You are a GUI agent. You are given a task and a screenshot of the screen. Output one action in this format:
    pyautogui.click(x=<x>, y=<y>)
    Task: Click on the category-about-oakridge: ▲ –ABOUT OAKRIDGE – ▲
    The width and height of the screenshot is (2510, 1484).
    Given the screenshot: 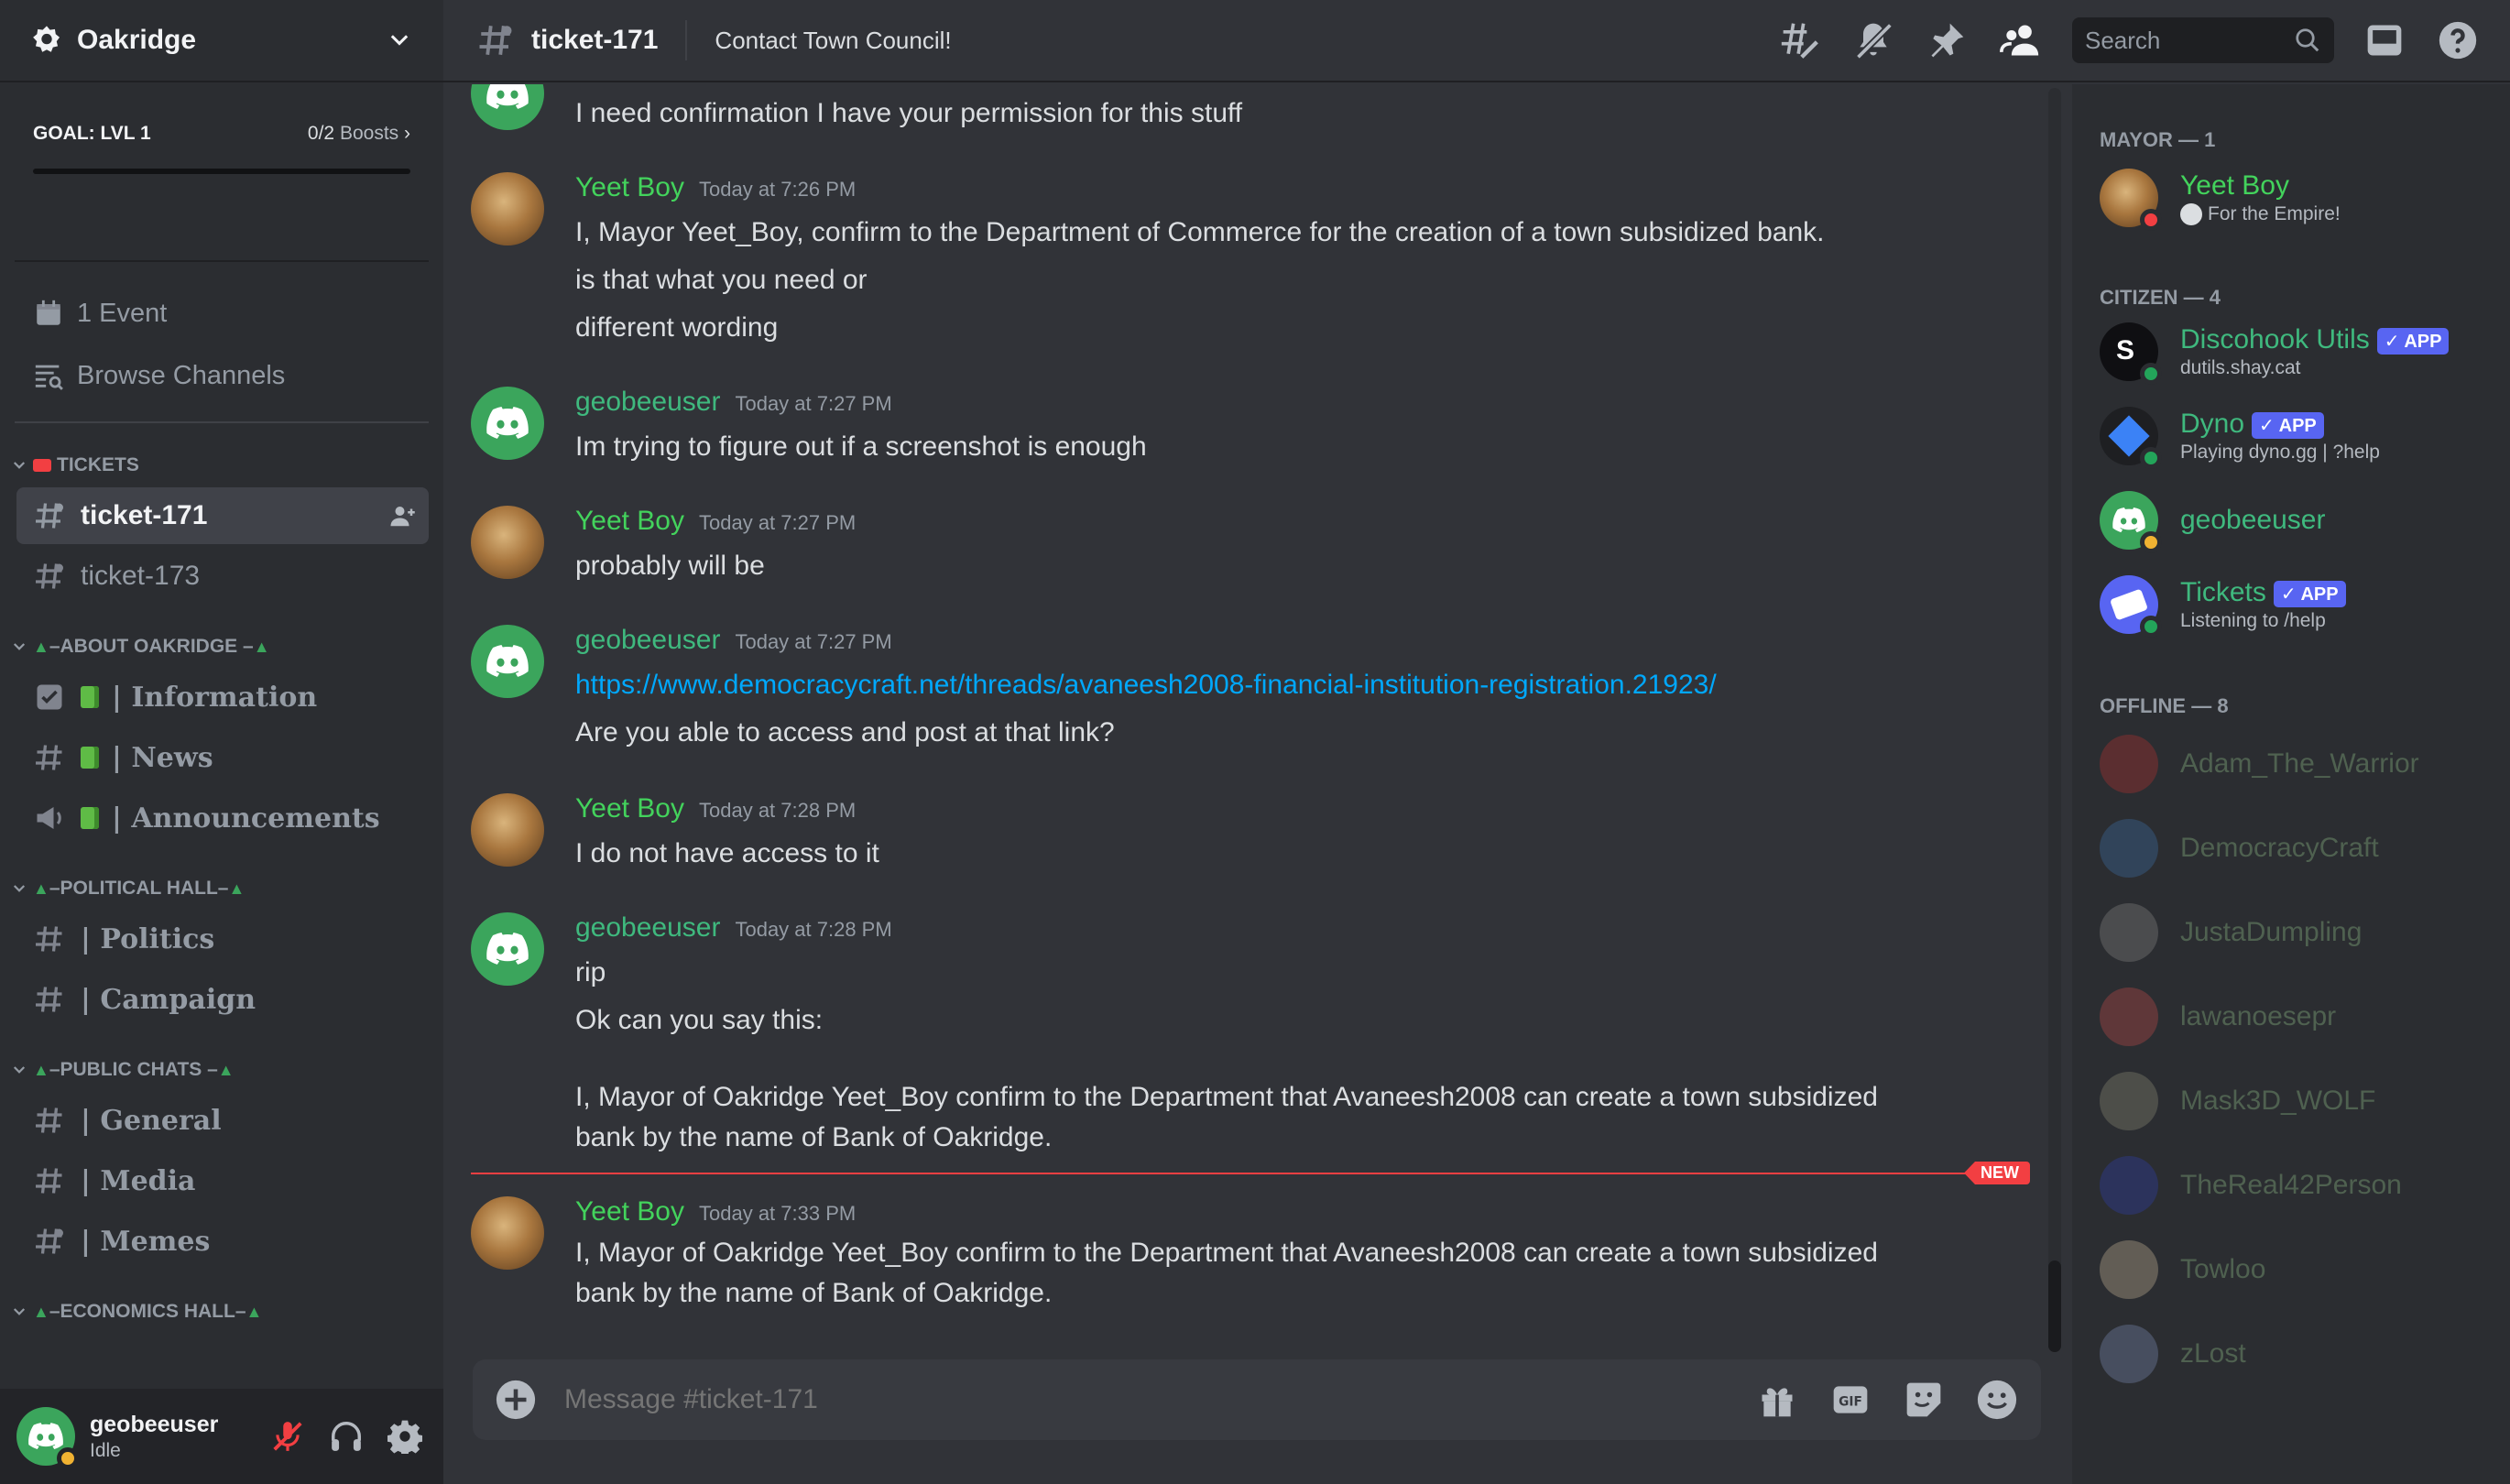 What is the action you would take?
    pyautogui.click(x=221, y=646)
    